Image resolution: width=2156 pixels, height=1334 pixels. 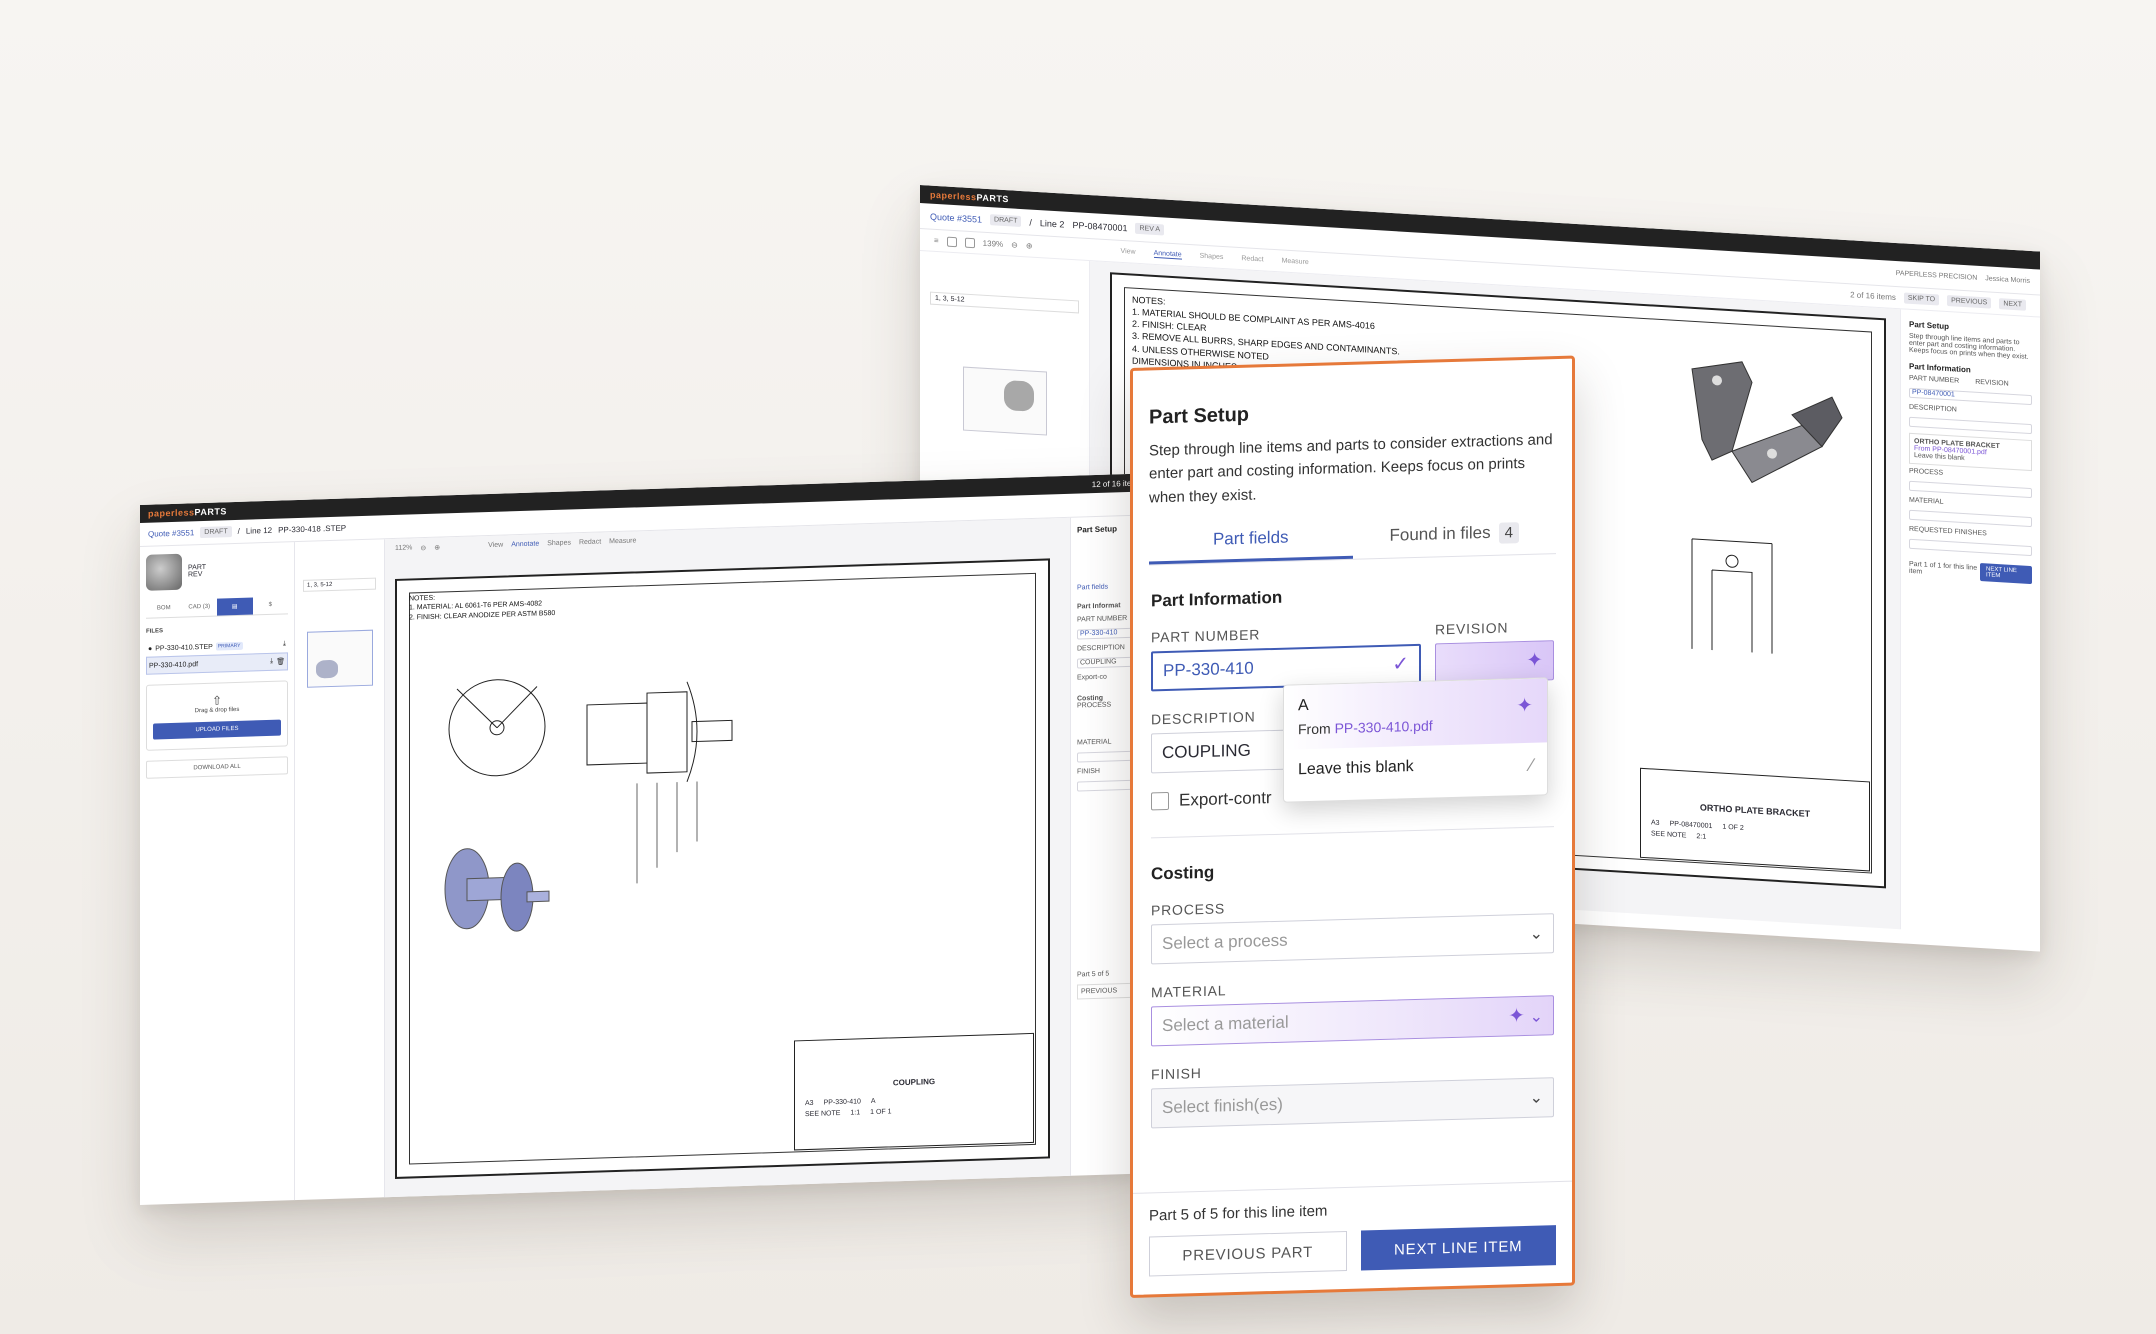 I want to click on tab-bom: BOM, so click(x=164, y=609).